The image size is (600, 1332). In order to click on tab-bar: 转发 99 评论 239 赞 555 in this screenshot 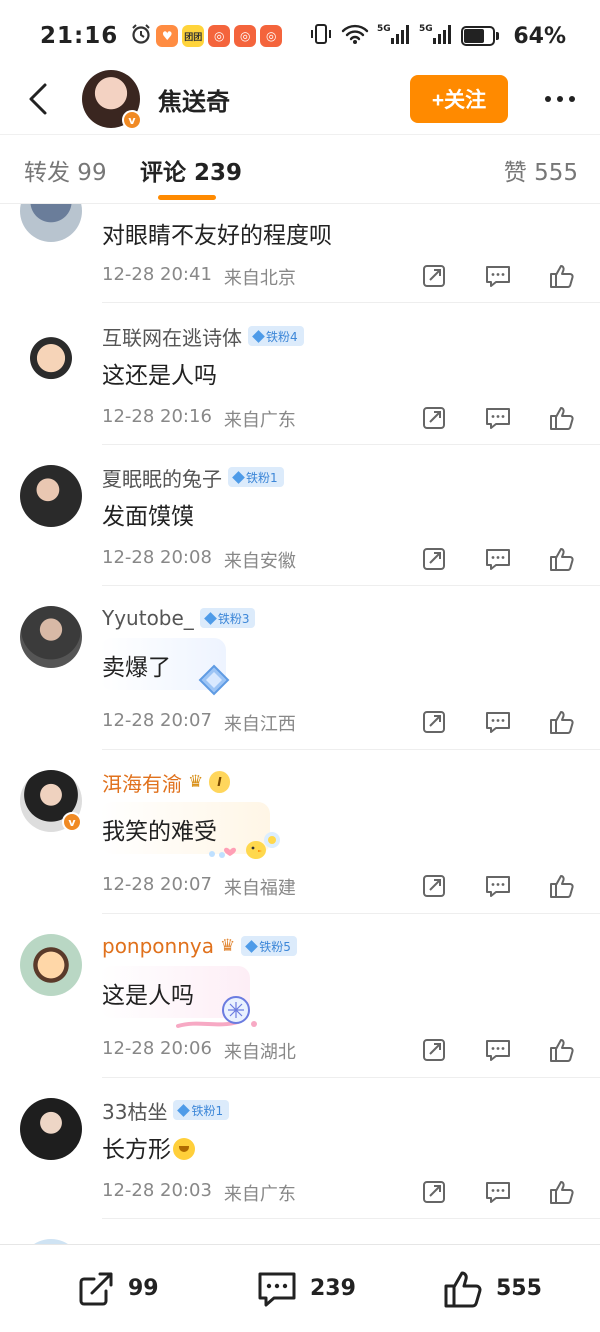, I will do `click(300, 169)`.